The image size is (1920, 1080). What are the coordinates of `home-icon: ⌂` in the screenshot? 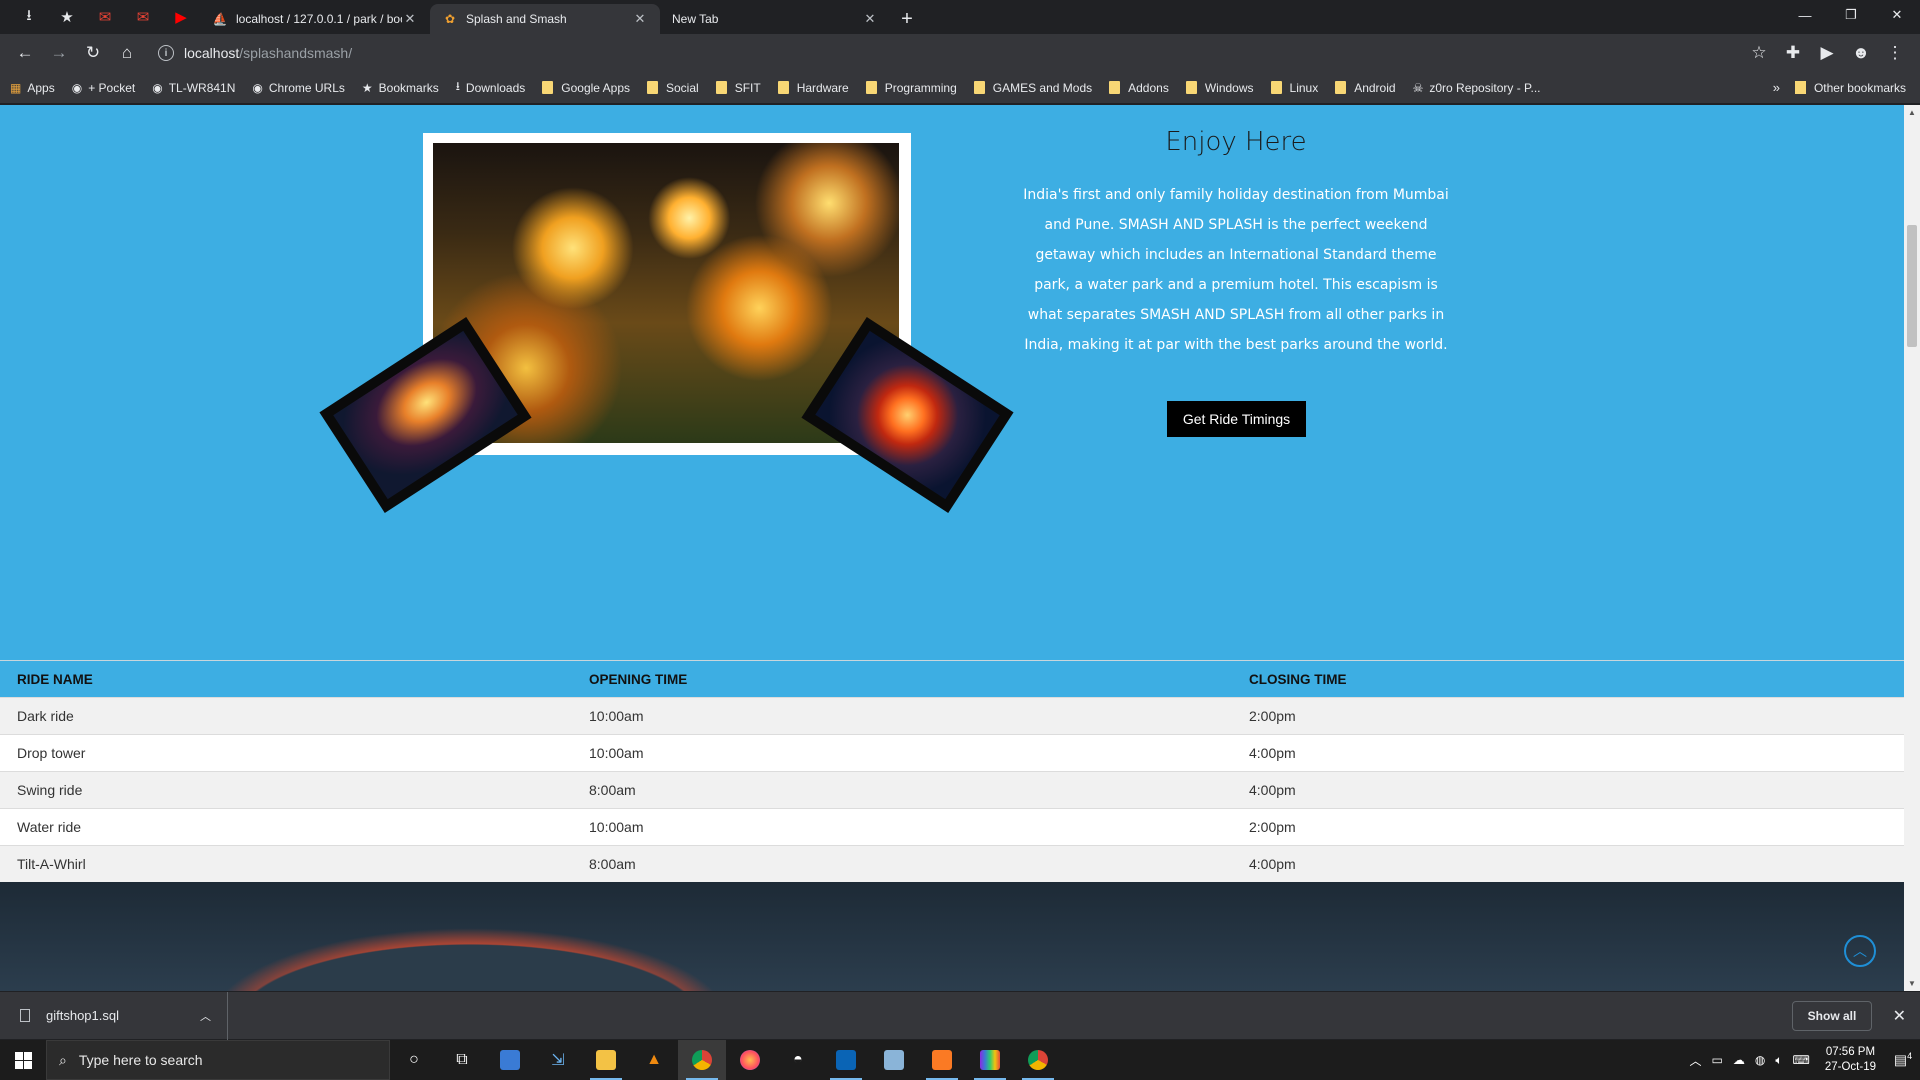 It's located at (127, 53).